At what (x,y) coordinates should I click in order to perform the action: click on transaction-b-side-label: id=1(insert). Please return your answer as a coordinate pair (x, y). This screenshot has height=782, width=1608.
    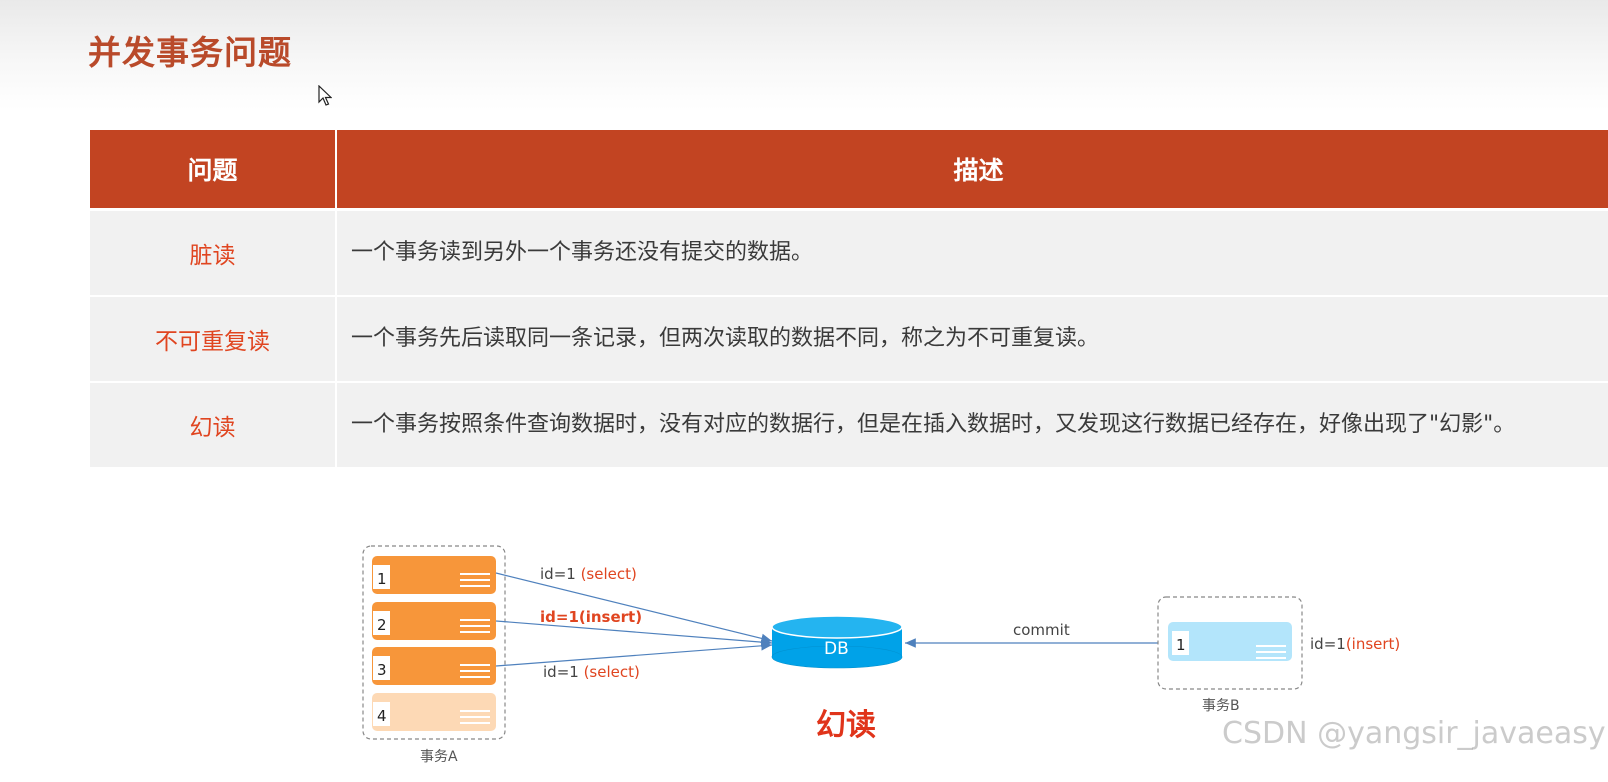
    Looking at the image, I should click on (1355, 644).